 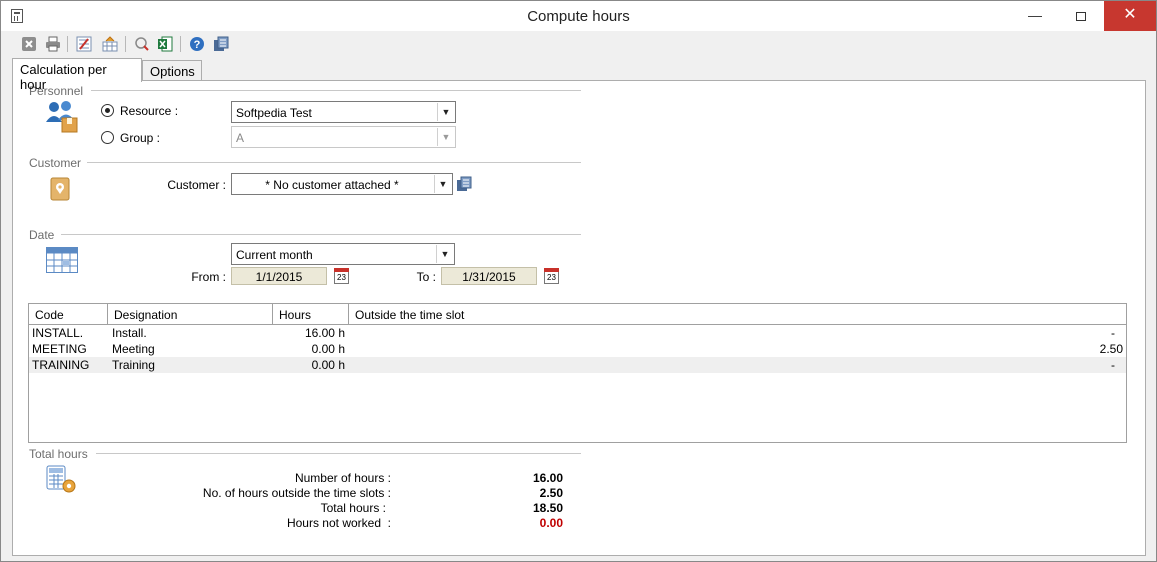 I want to click on total-hours-value: 18.50, so click(x=547, y=508).